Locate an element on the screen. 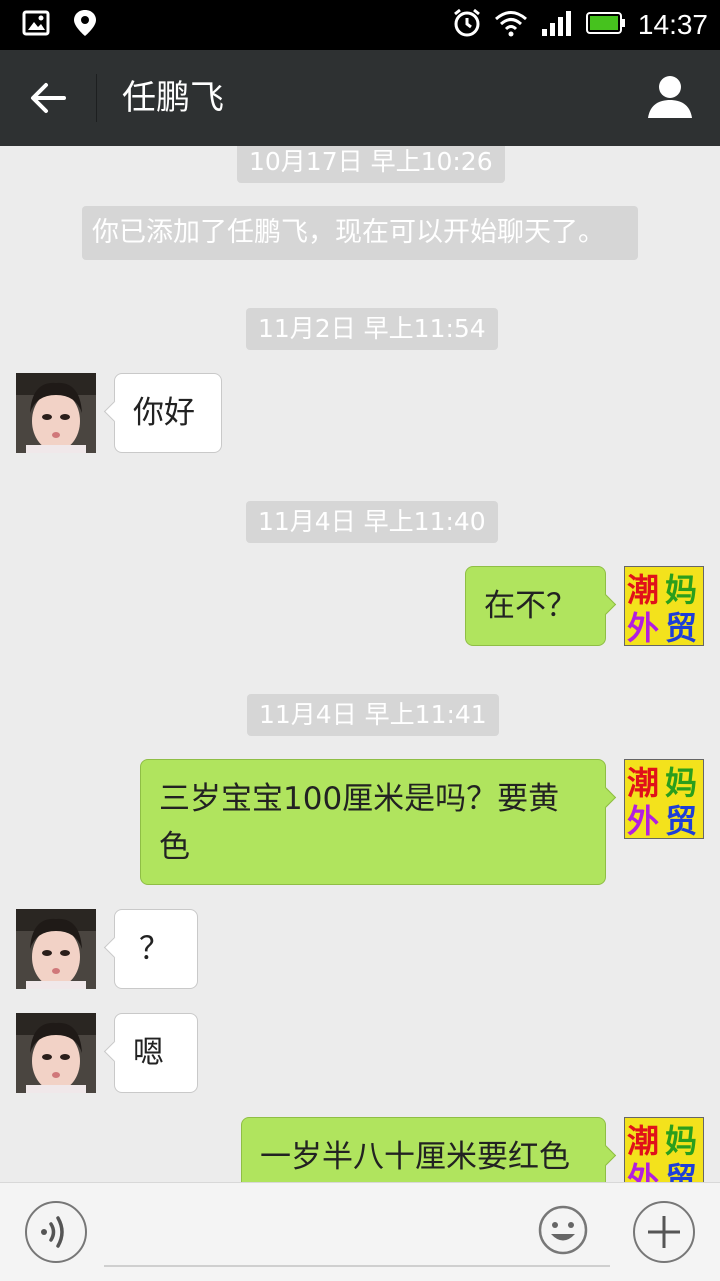 The image size is (720, 1281). message-text: 三岁宝宝100厘米是吗？要黄色 is located at coordinates (359, 823).